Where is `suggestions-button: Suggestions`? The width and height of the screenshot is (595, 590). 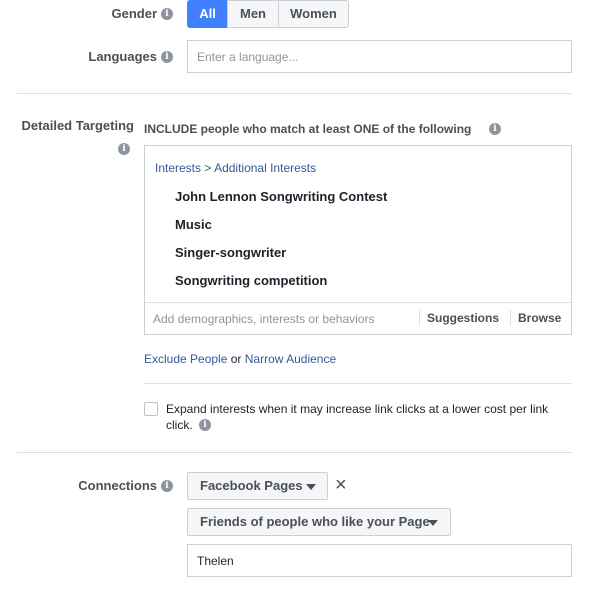 suggestions-button: Suggestions is located at coordinates (463, 318).